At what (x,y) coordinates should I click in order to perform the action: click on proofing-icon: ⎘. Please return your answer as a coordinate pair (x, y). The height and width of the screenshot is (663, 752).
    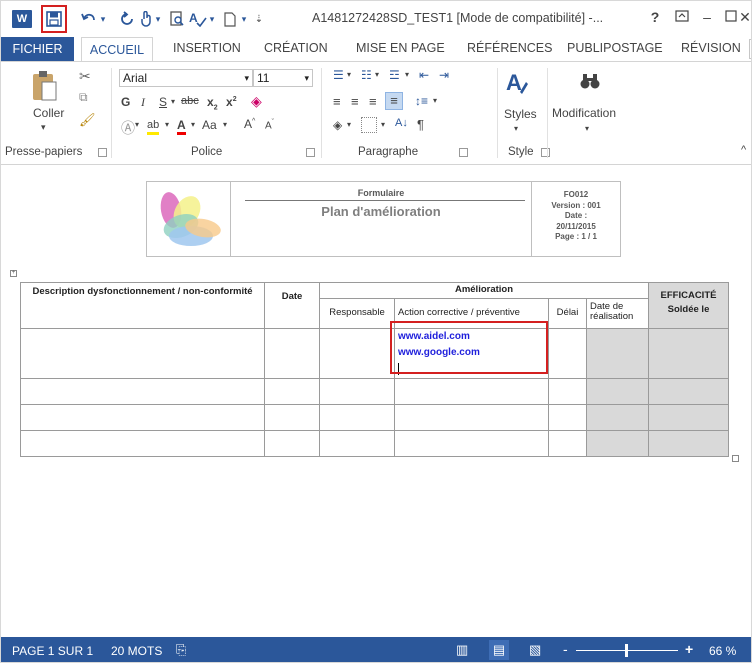
    Looking at the image, I should click on (181, 650).